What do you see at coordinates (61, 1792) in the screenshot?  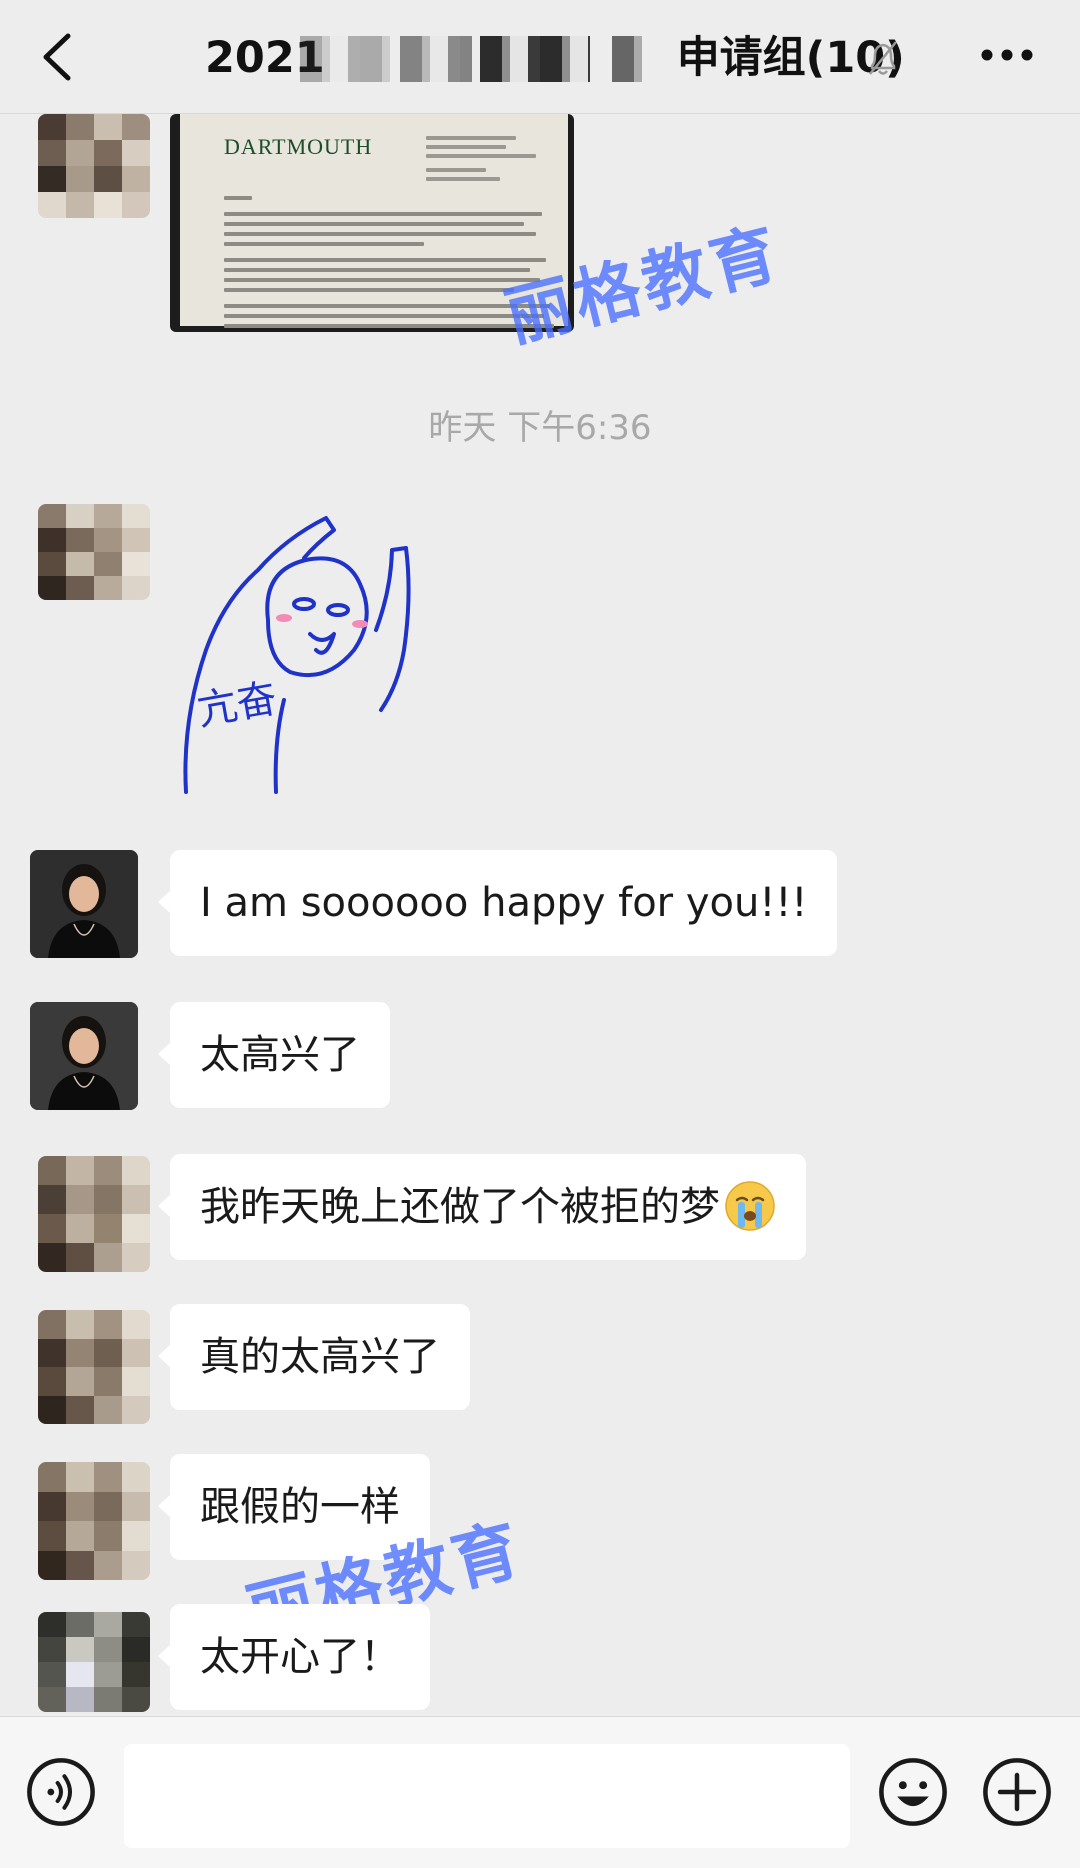 I see `voice-icon` at bounding box center [61, 1792].